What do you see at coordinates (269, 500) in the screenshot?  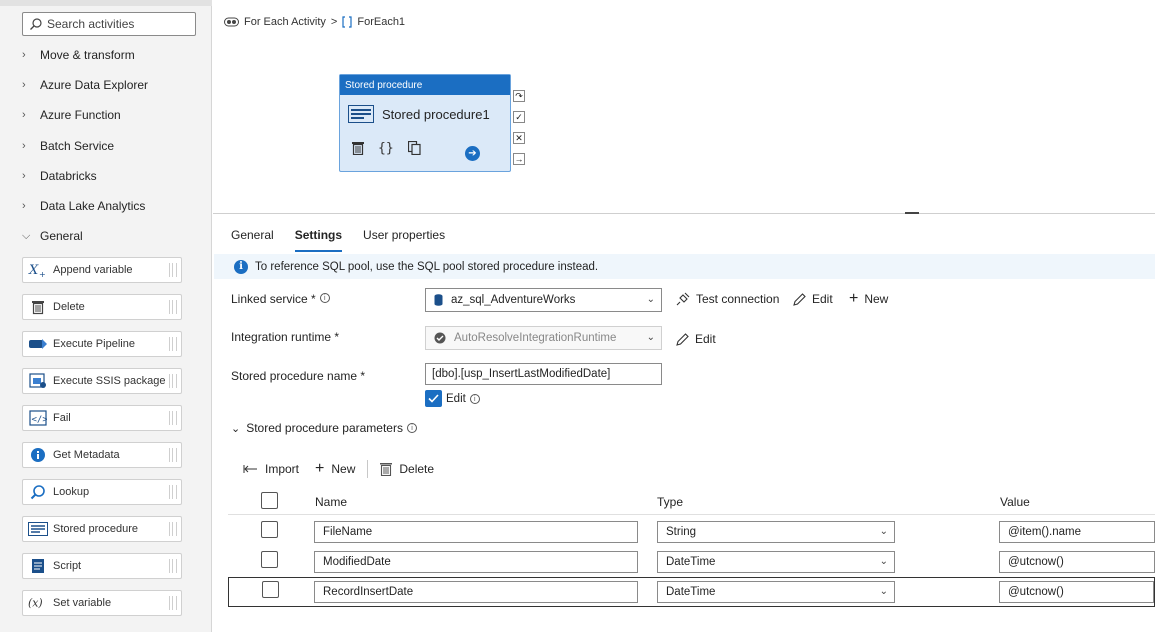 I see `select-all-checkbox` at bounding box center [269, 500].